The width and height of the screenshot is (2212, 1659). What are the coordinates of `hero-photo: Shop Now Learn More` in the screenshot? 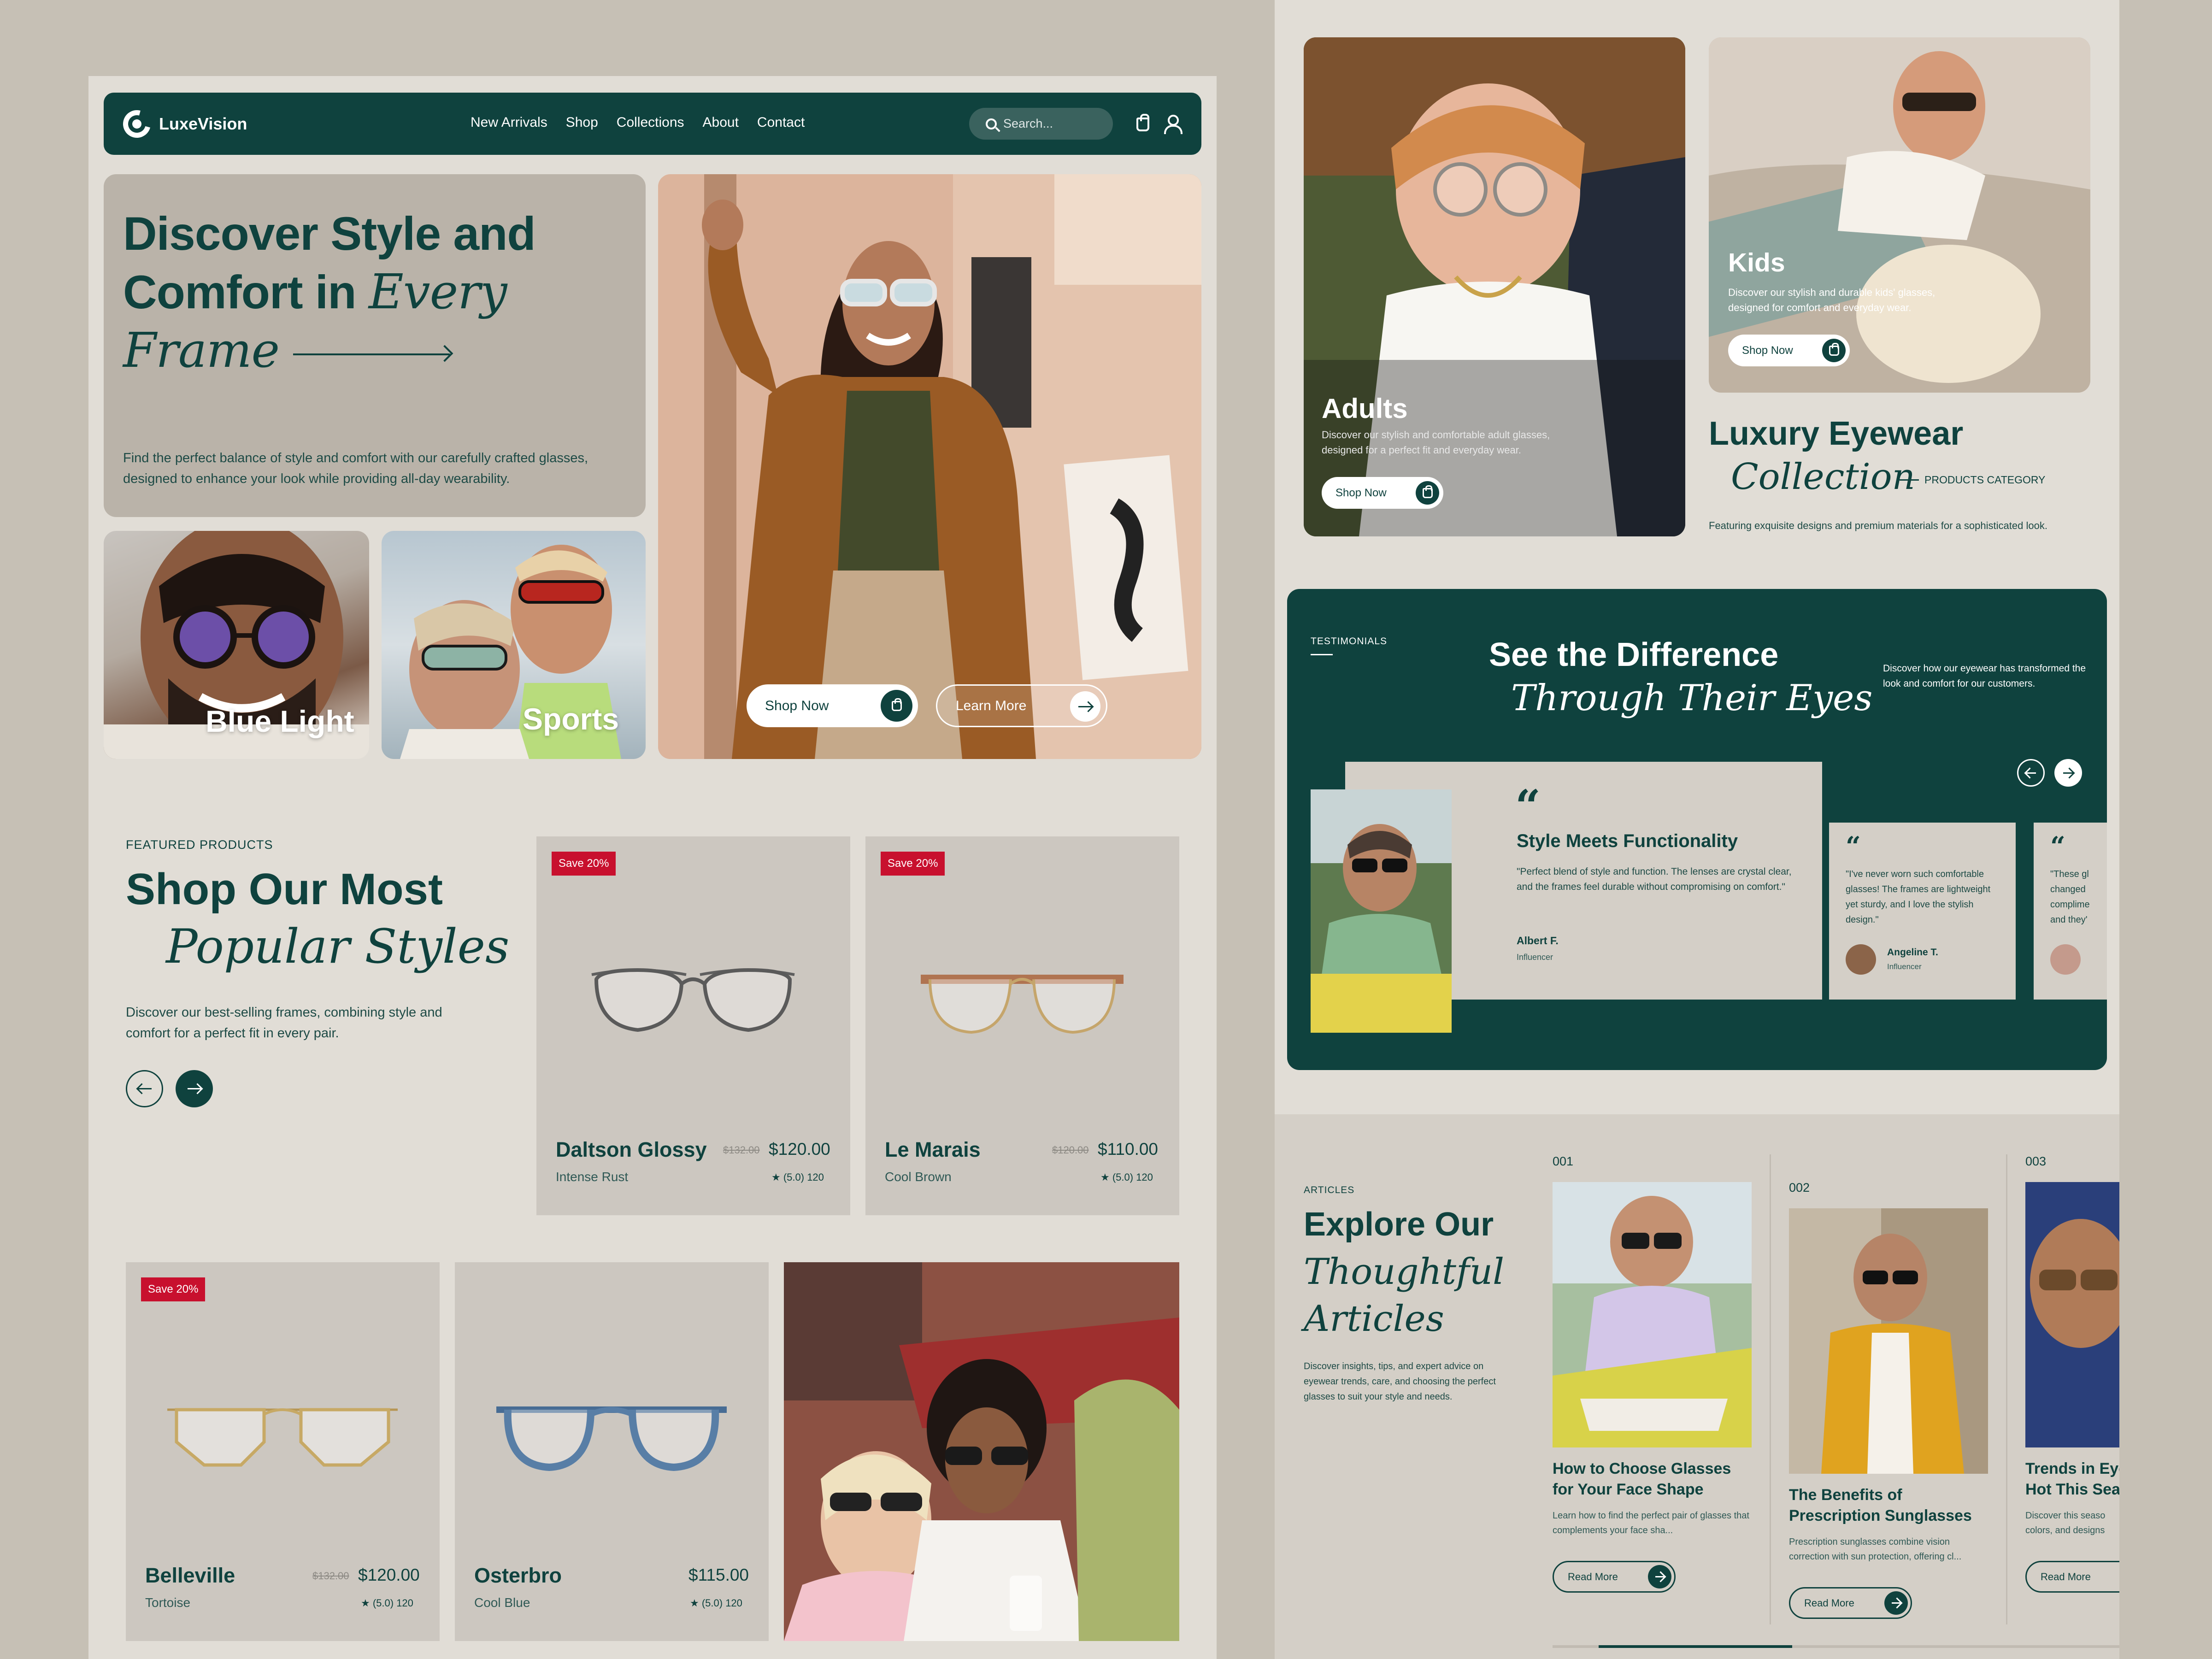 It's located at (929, 466).